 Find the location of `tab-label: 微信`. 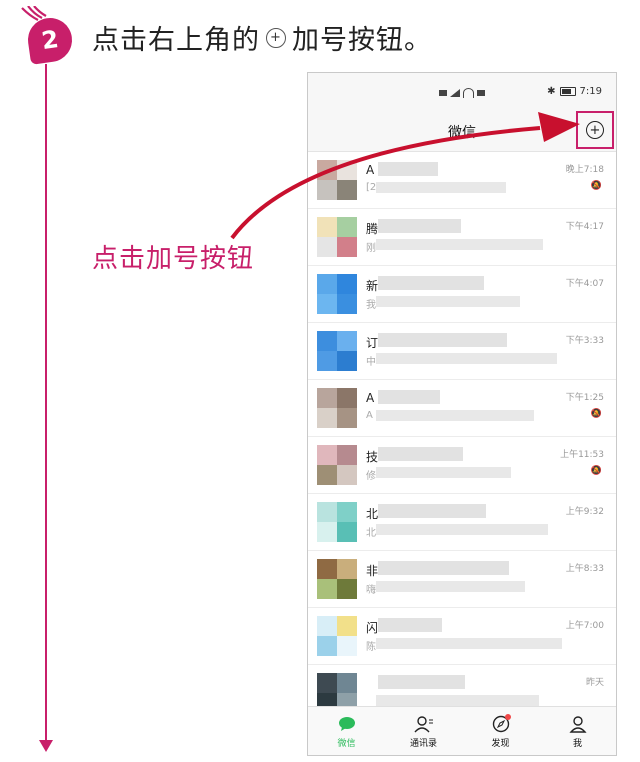

tab-label: 微信 is located at coordinates (346, 743).